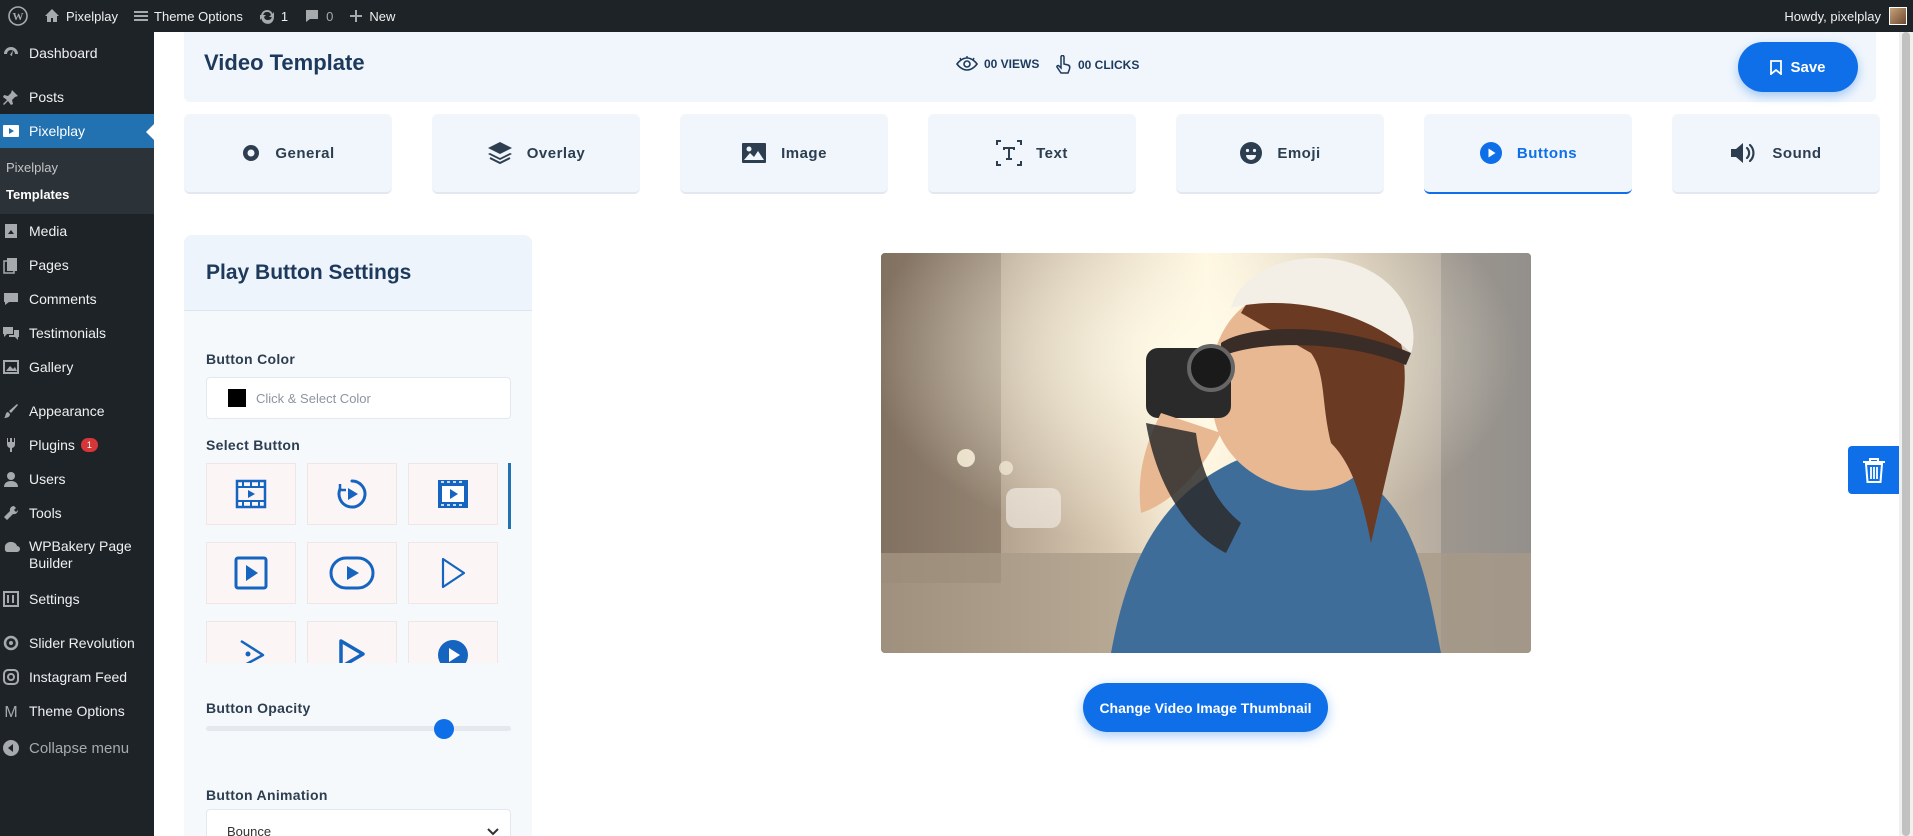 This screenshot has height=836, width=1913. I want to click on change-thumbnail-button: Change Video Image Thumbnail, so click(1205, 707).